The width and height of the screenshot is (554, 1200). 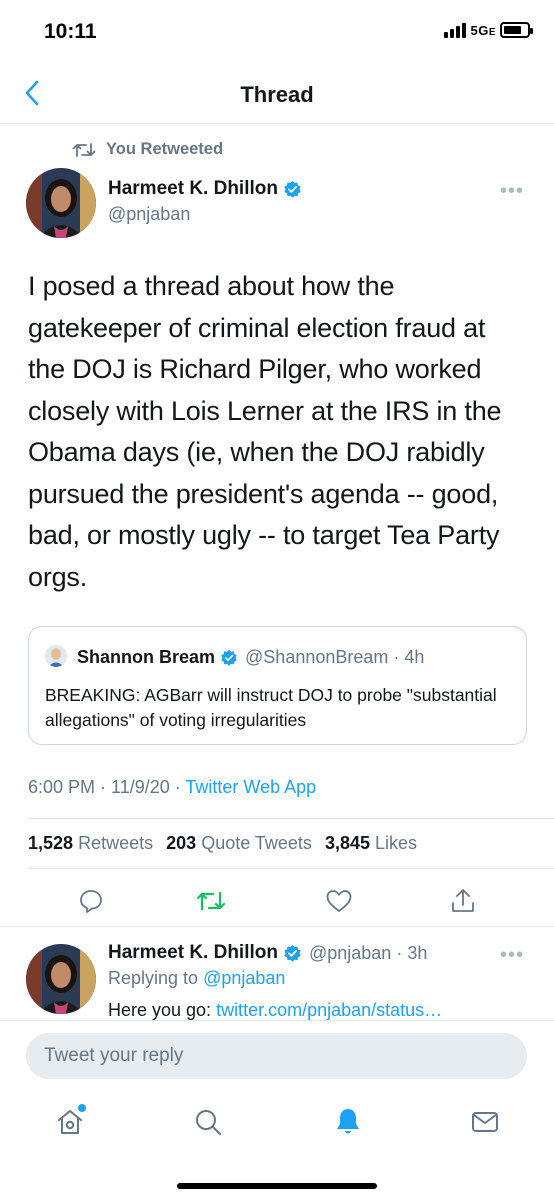 I want to click on mail-icon, so click(x=485, y=1122).